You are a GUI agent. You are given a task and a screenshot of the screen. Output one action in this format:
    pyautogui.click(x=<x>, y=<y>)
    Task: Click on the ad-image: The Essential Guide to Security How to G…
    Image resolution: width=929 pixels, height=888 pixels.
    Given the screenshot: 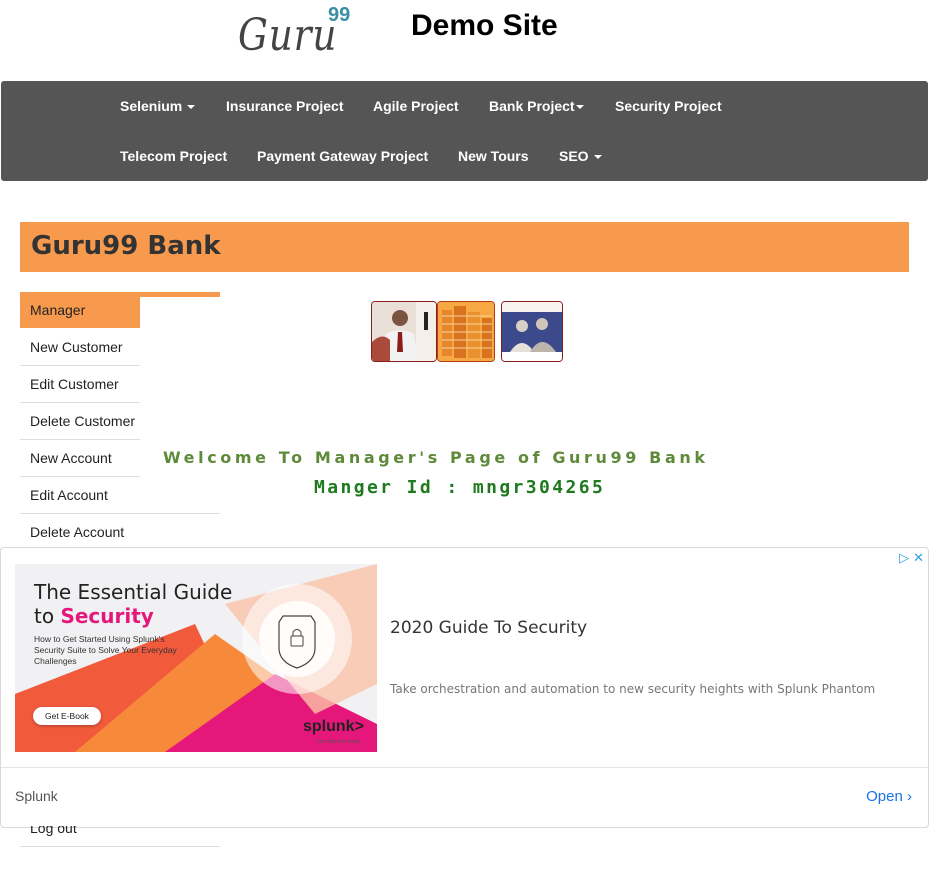 What is the action you would take?
    pyautogui.click(x=196, y=658)
    